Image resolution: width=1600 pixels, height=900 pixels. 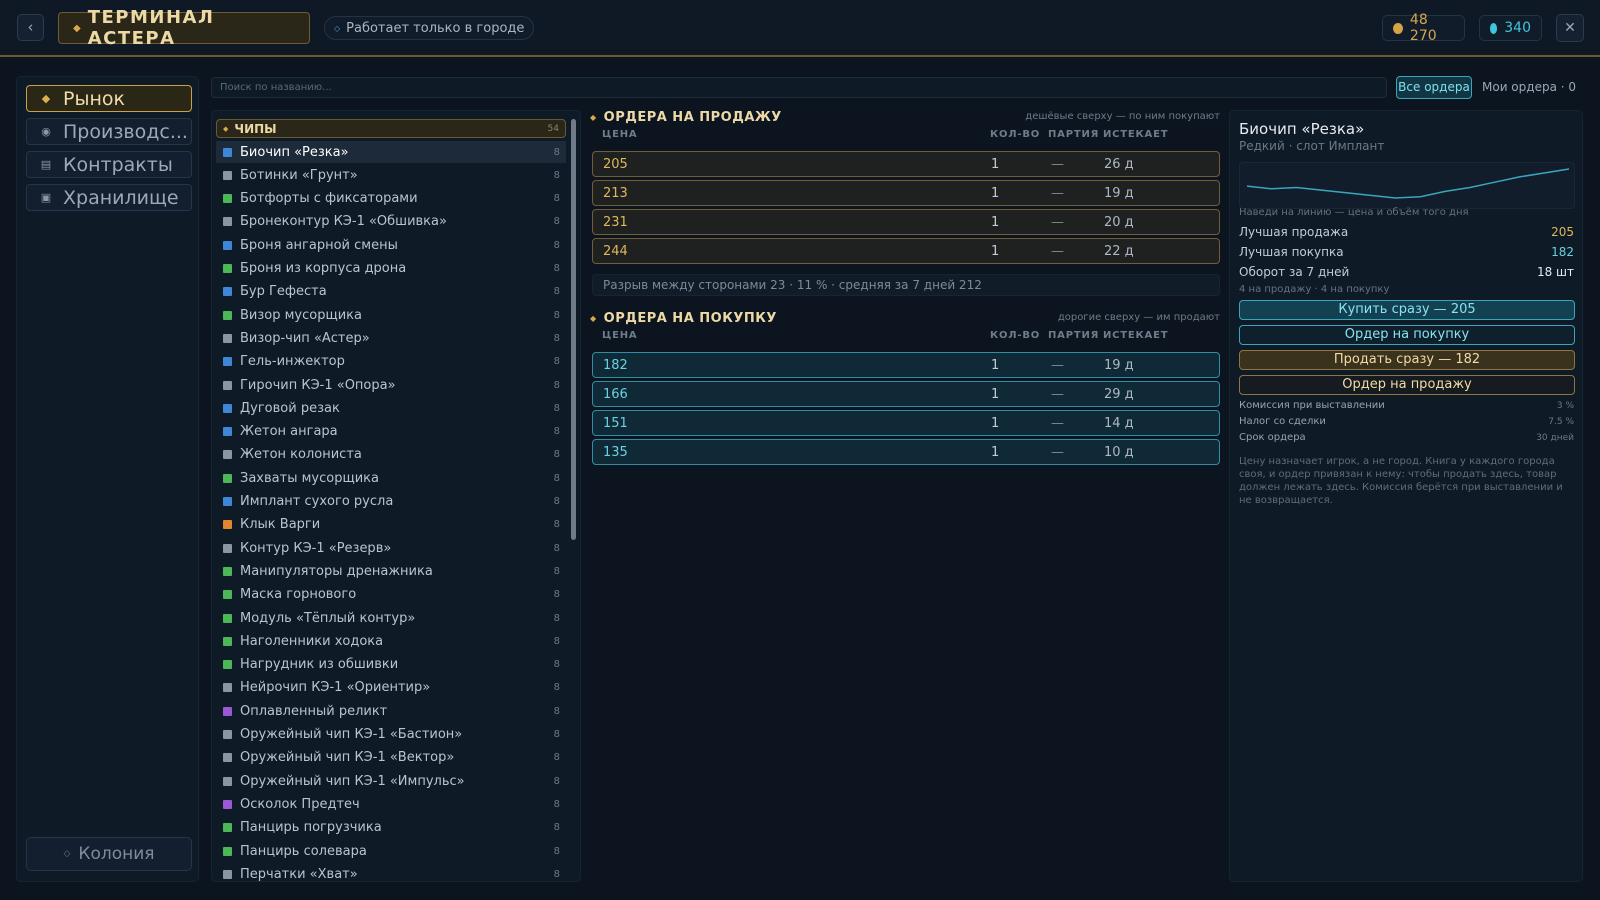 What do you see at coordinates (116, 854) in the screenshot?
I see `colony-label: Колония` at bounding box center [116, 854].